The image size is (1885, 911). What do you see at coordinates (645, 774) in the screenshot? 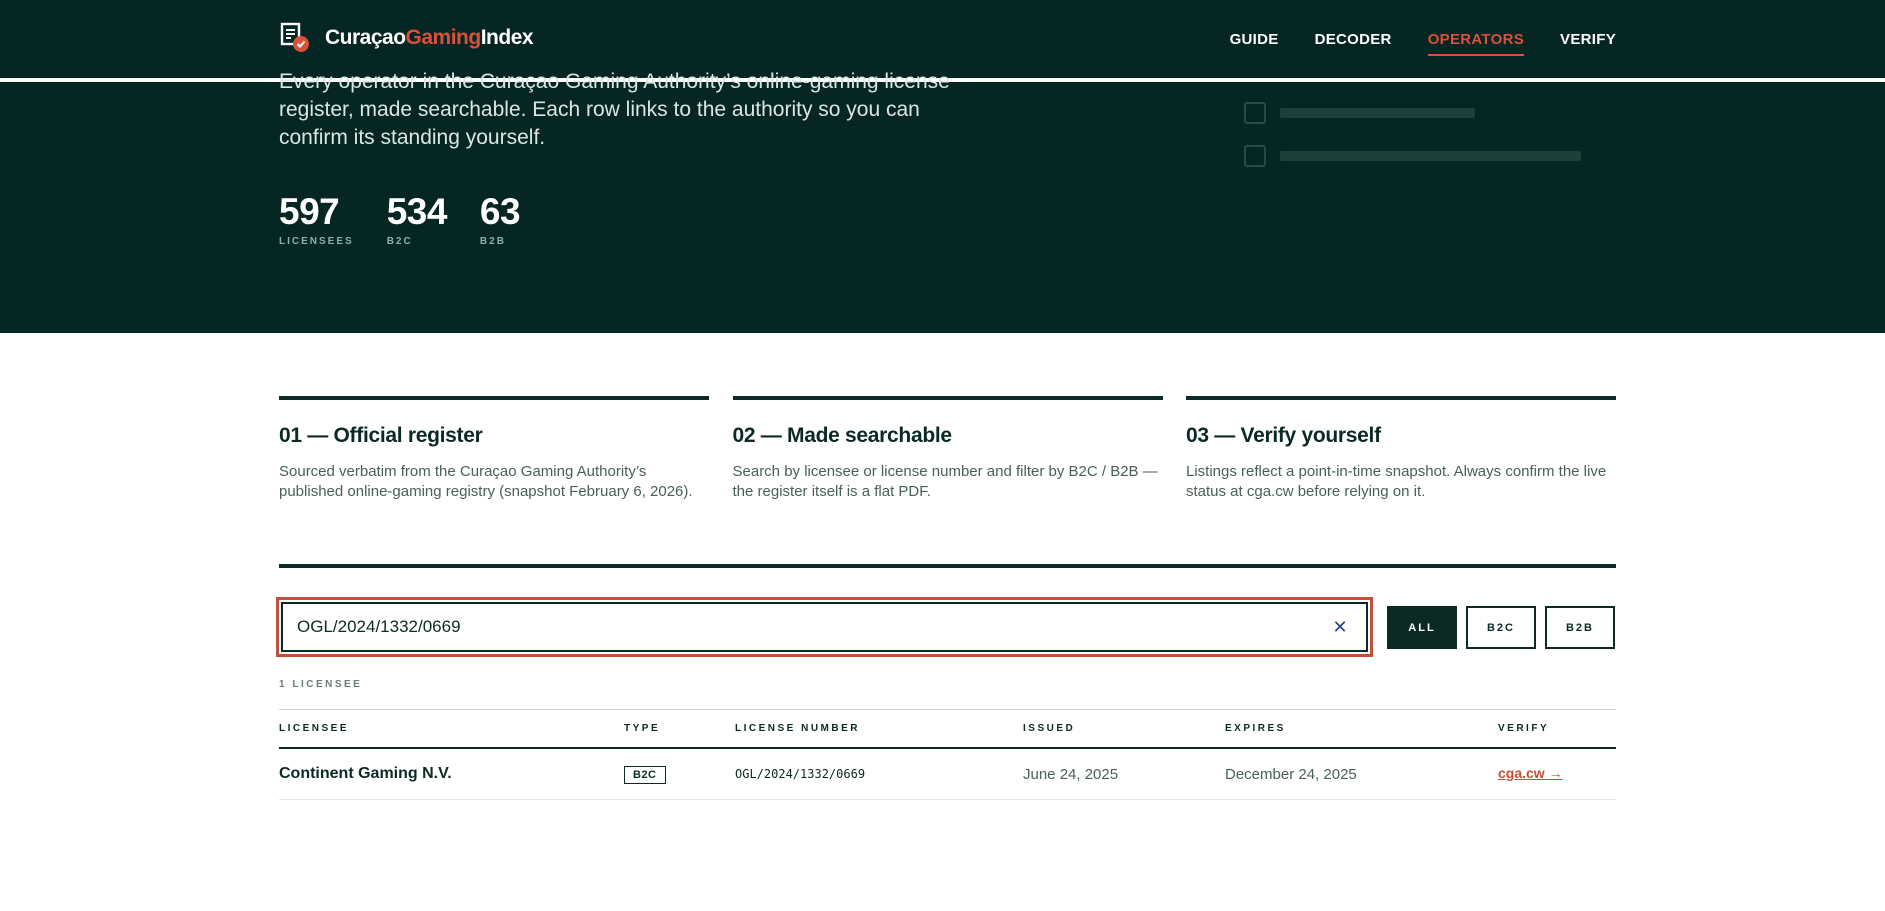
I see `type-badge: B2C` at bounding box center [645, 774].